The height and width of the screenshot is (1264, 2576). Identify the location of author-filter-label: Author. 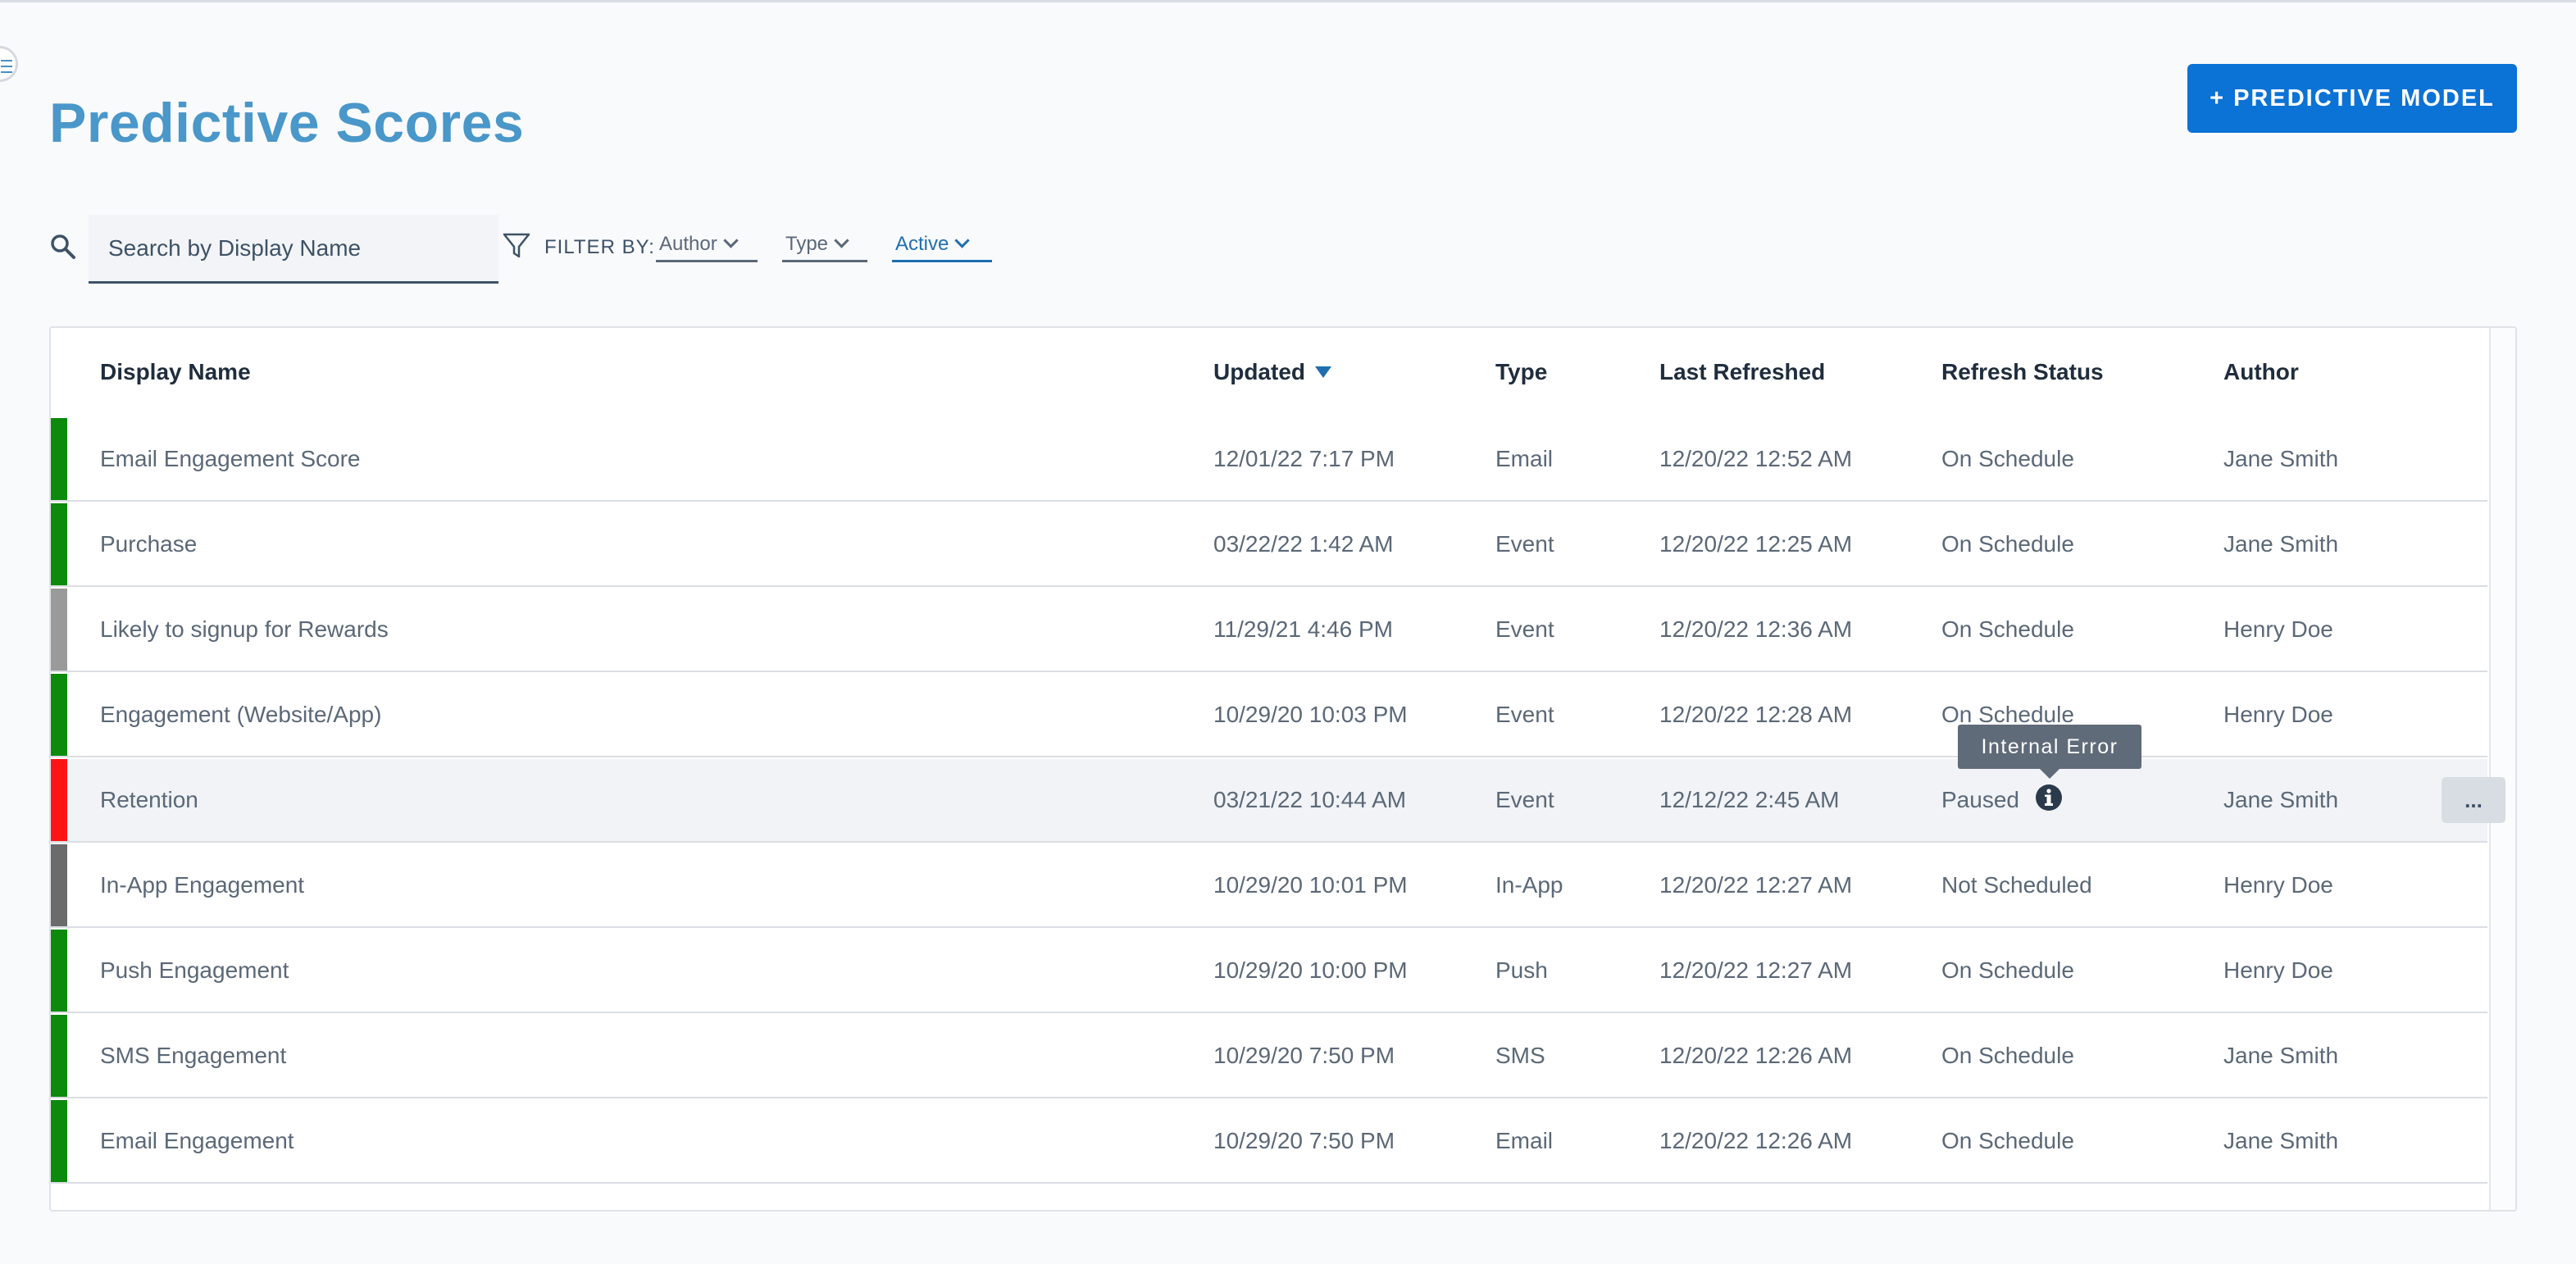
(688, 244).